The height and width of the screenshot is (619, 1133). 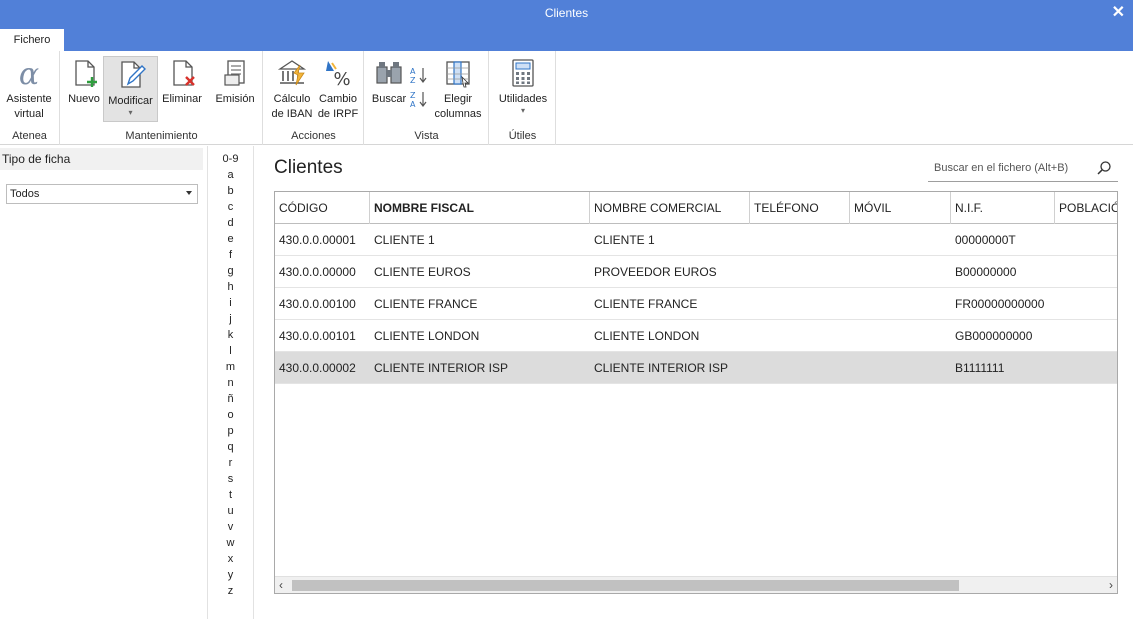 What do you see at coordinates (230, 399) in the screenshot?
I see `alphabet-letter: ñ` at bounding box center [230, 399].